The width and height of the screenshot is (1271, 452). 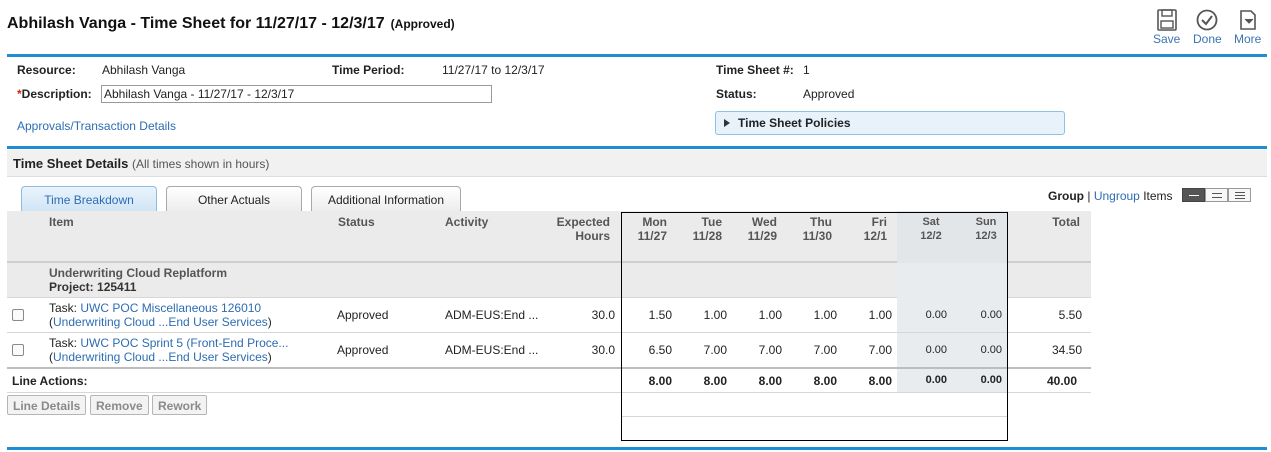 I want to click on tab-time-breakdown: Time Breakdown, so click(x=89, y=199).